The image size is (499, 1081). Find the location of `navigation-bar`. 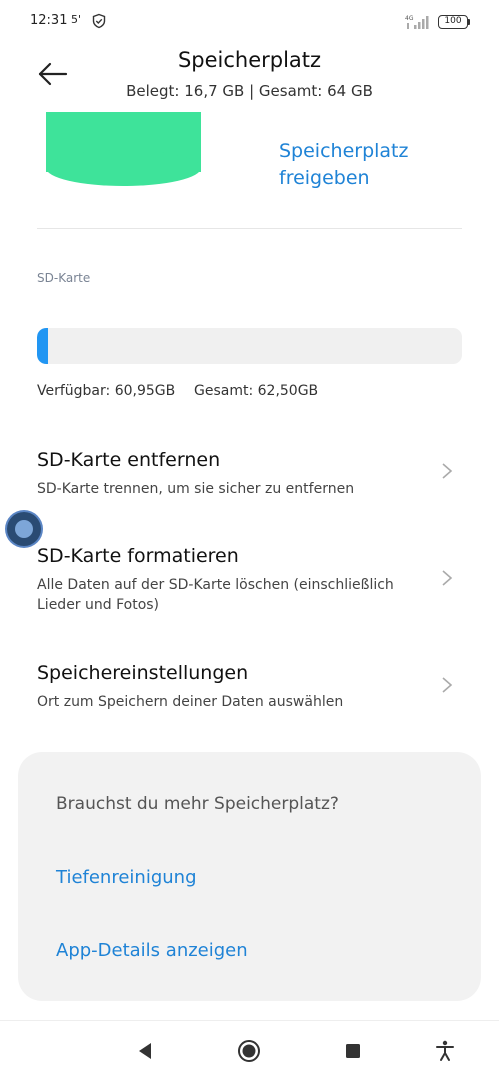

navigation-bar is located at coordinates (249, 1050).